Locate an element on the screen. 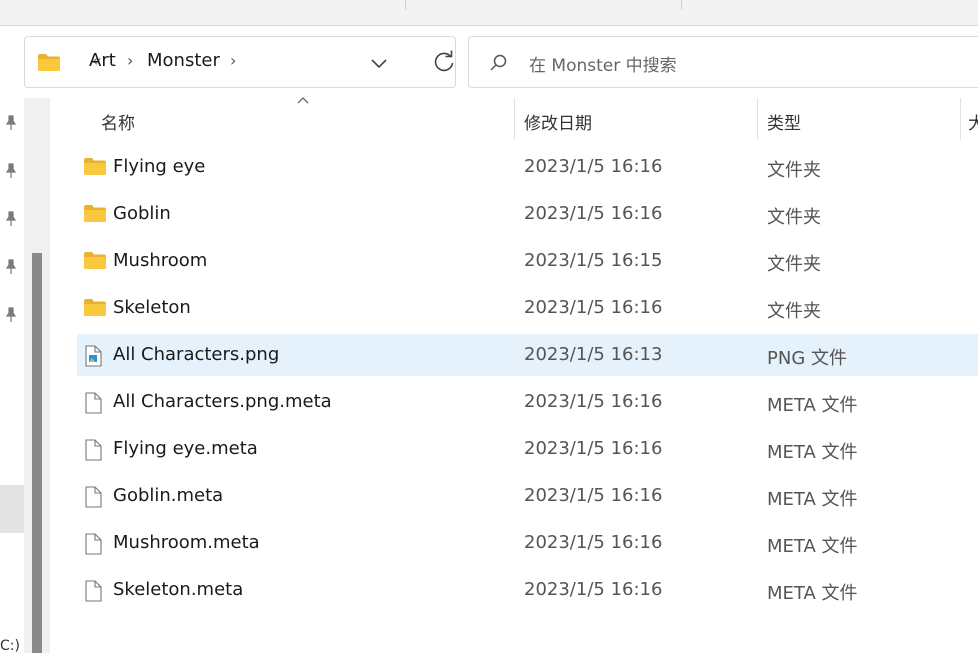 This screenshot has width=978, height=653. search-input: 在 Monster 中搜索 is located at coordinates (603, 63).